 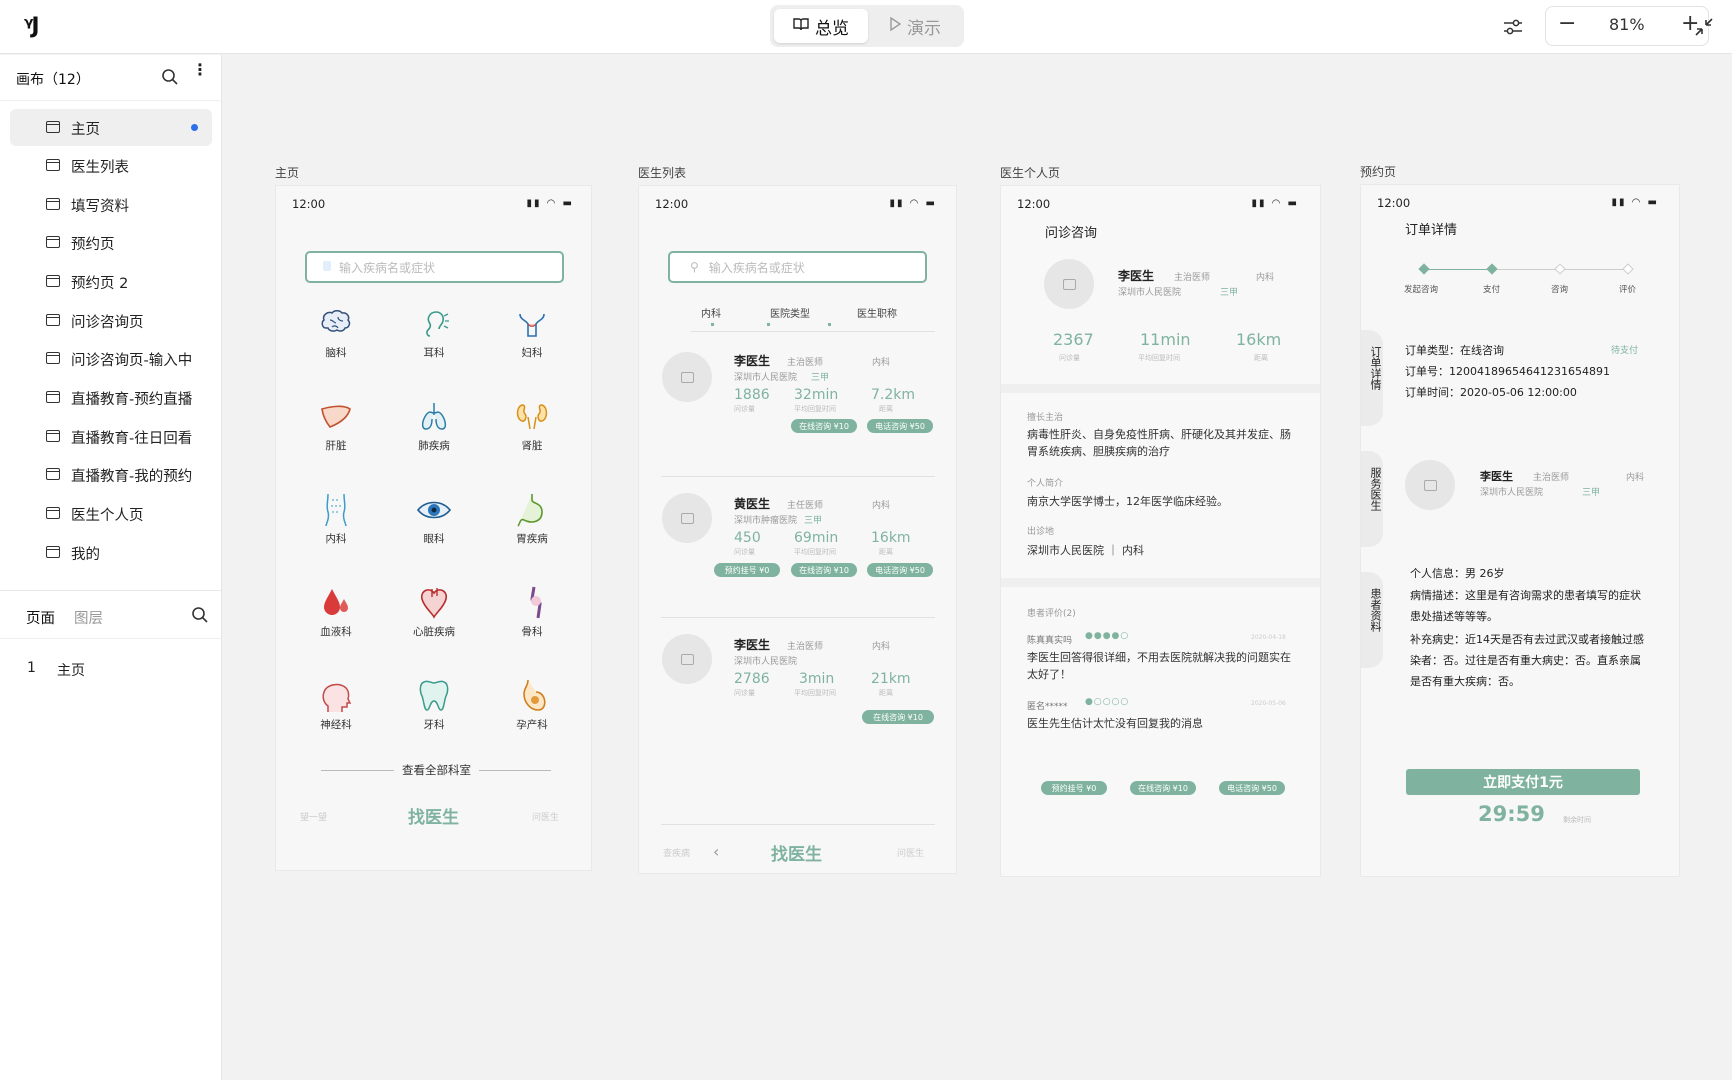 What do you see at coordinates (287, 172) in the screenshot?
I see `frame-label-home: 主页` at bounding box center [287, 172].